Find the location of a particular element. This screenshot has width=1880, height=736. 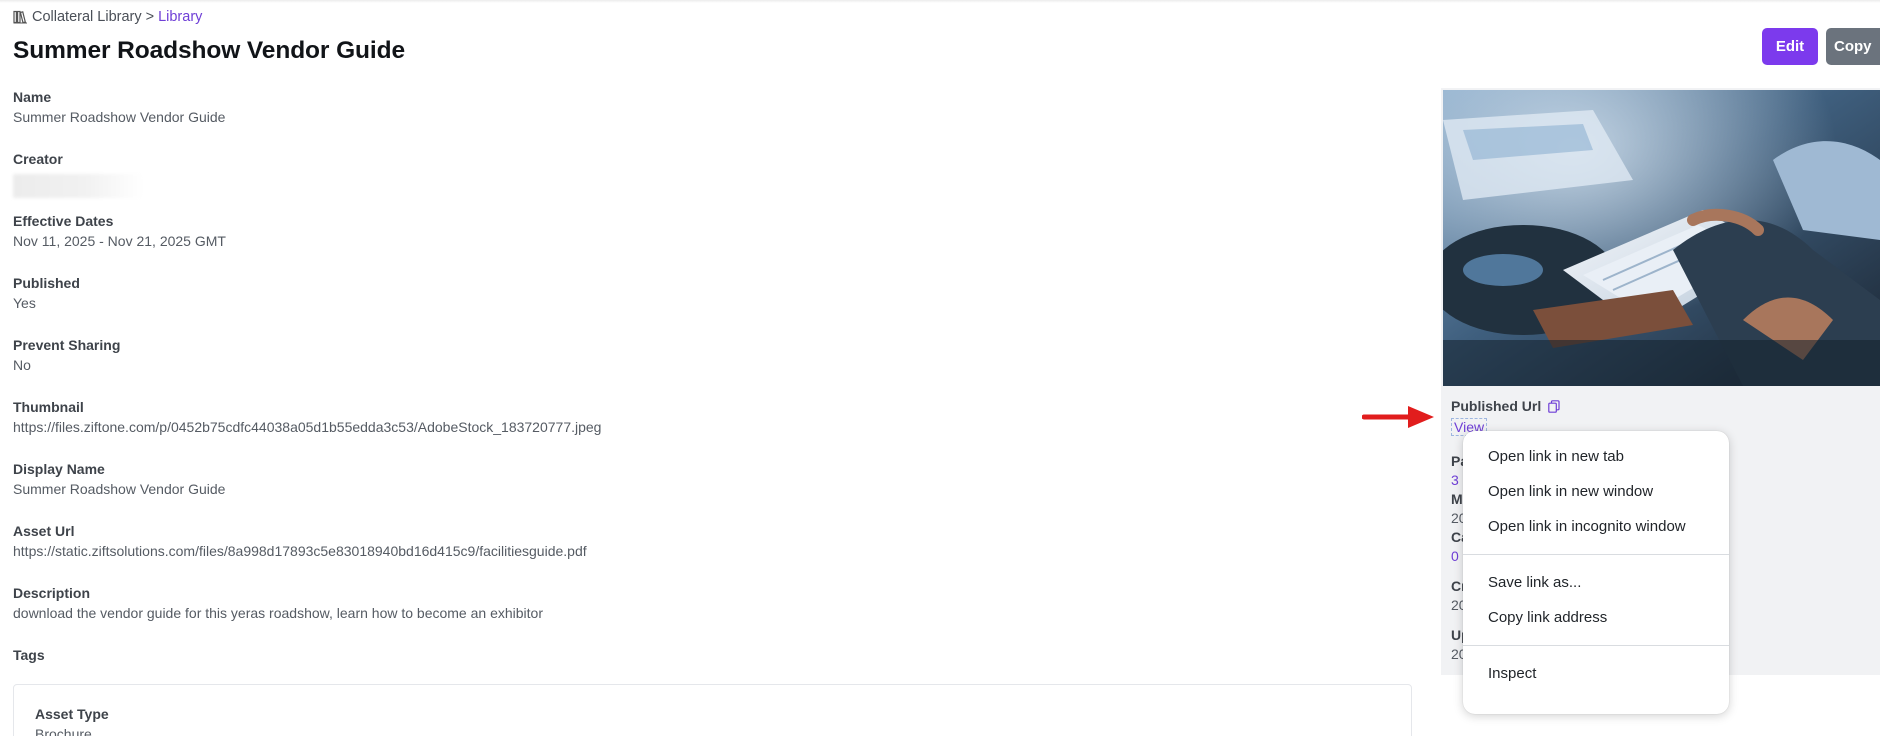

field-published: Published Yes is located at coordinates (703, 305).